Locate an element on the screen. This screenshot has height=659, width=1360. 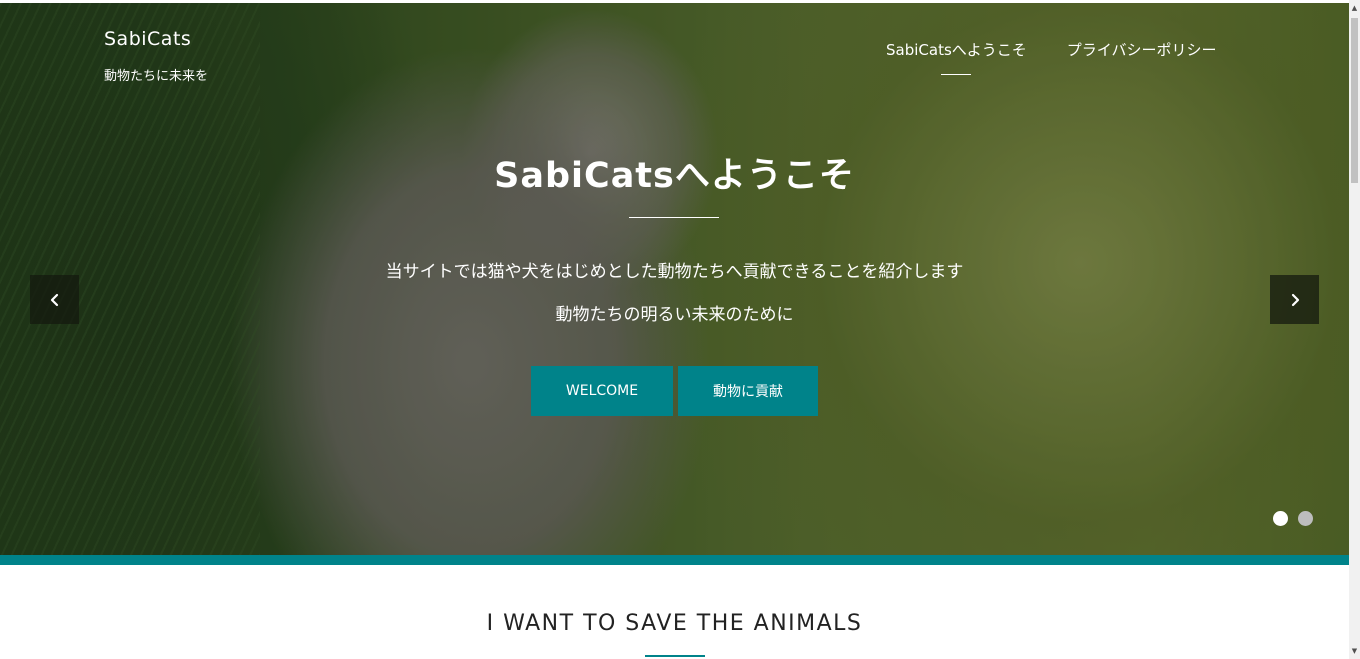
slider-next-button is located at coordinates (1294, 299).